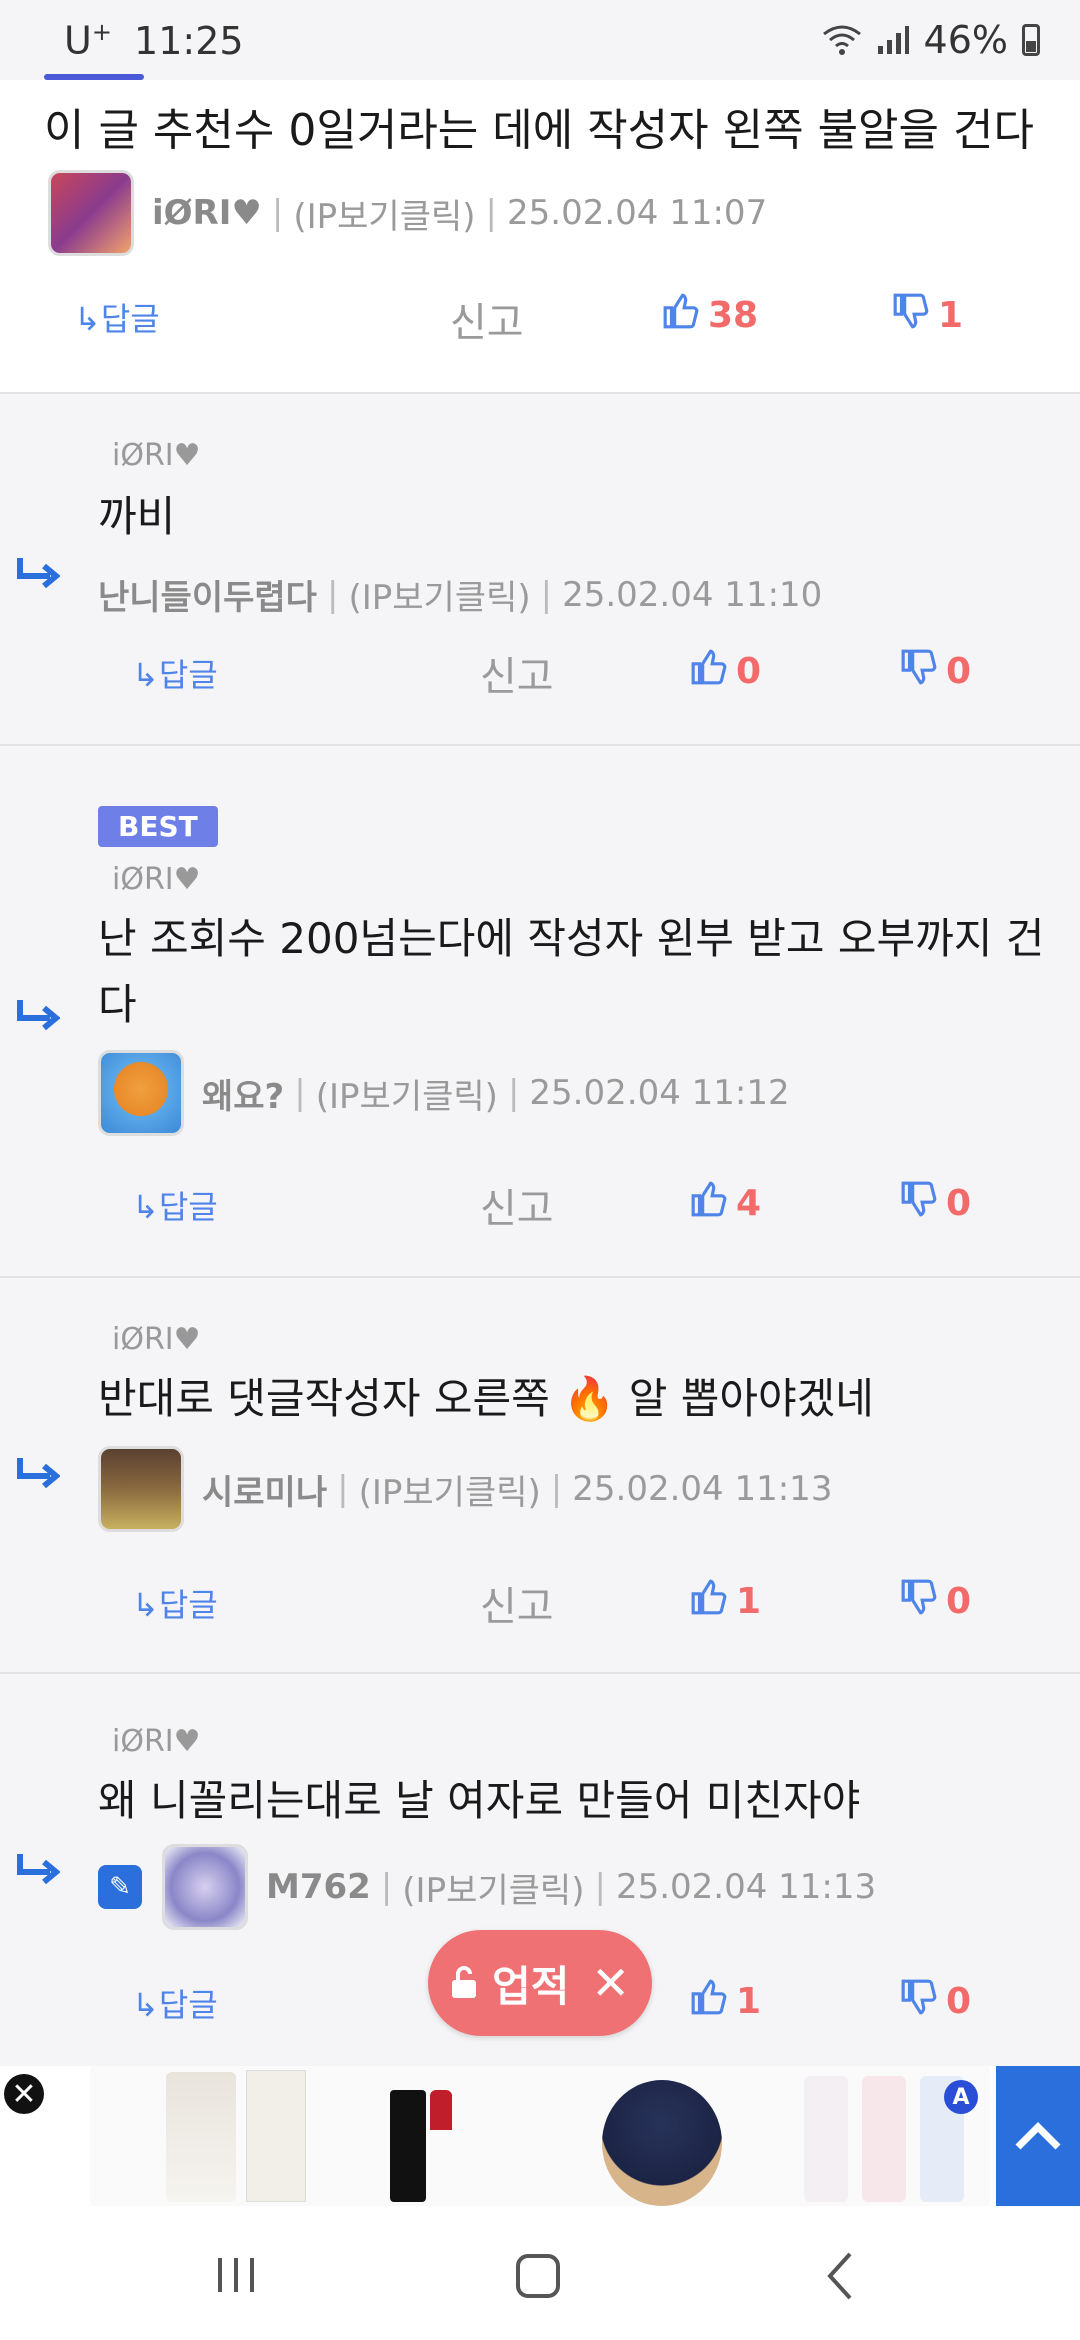 The width and height of the screenshot is (1080, 2340). Describe the element at coordinates (441, 2110) in the screenshot. I see `ad-product-lipstick-tip` at that location.